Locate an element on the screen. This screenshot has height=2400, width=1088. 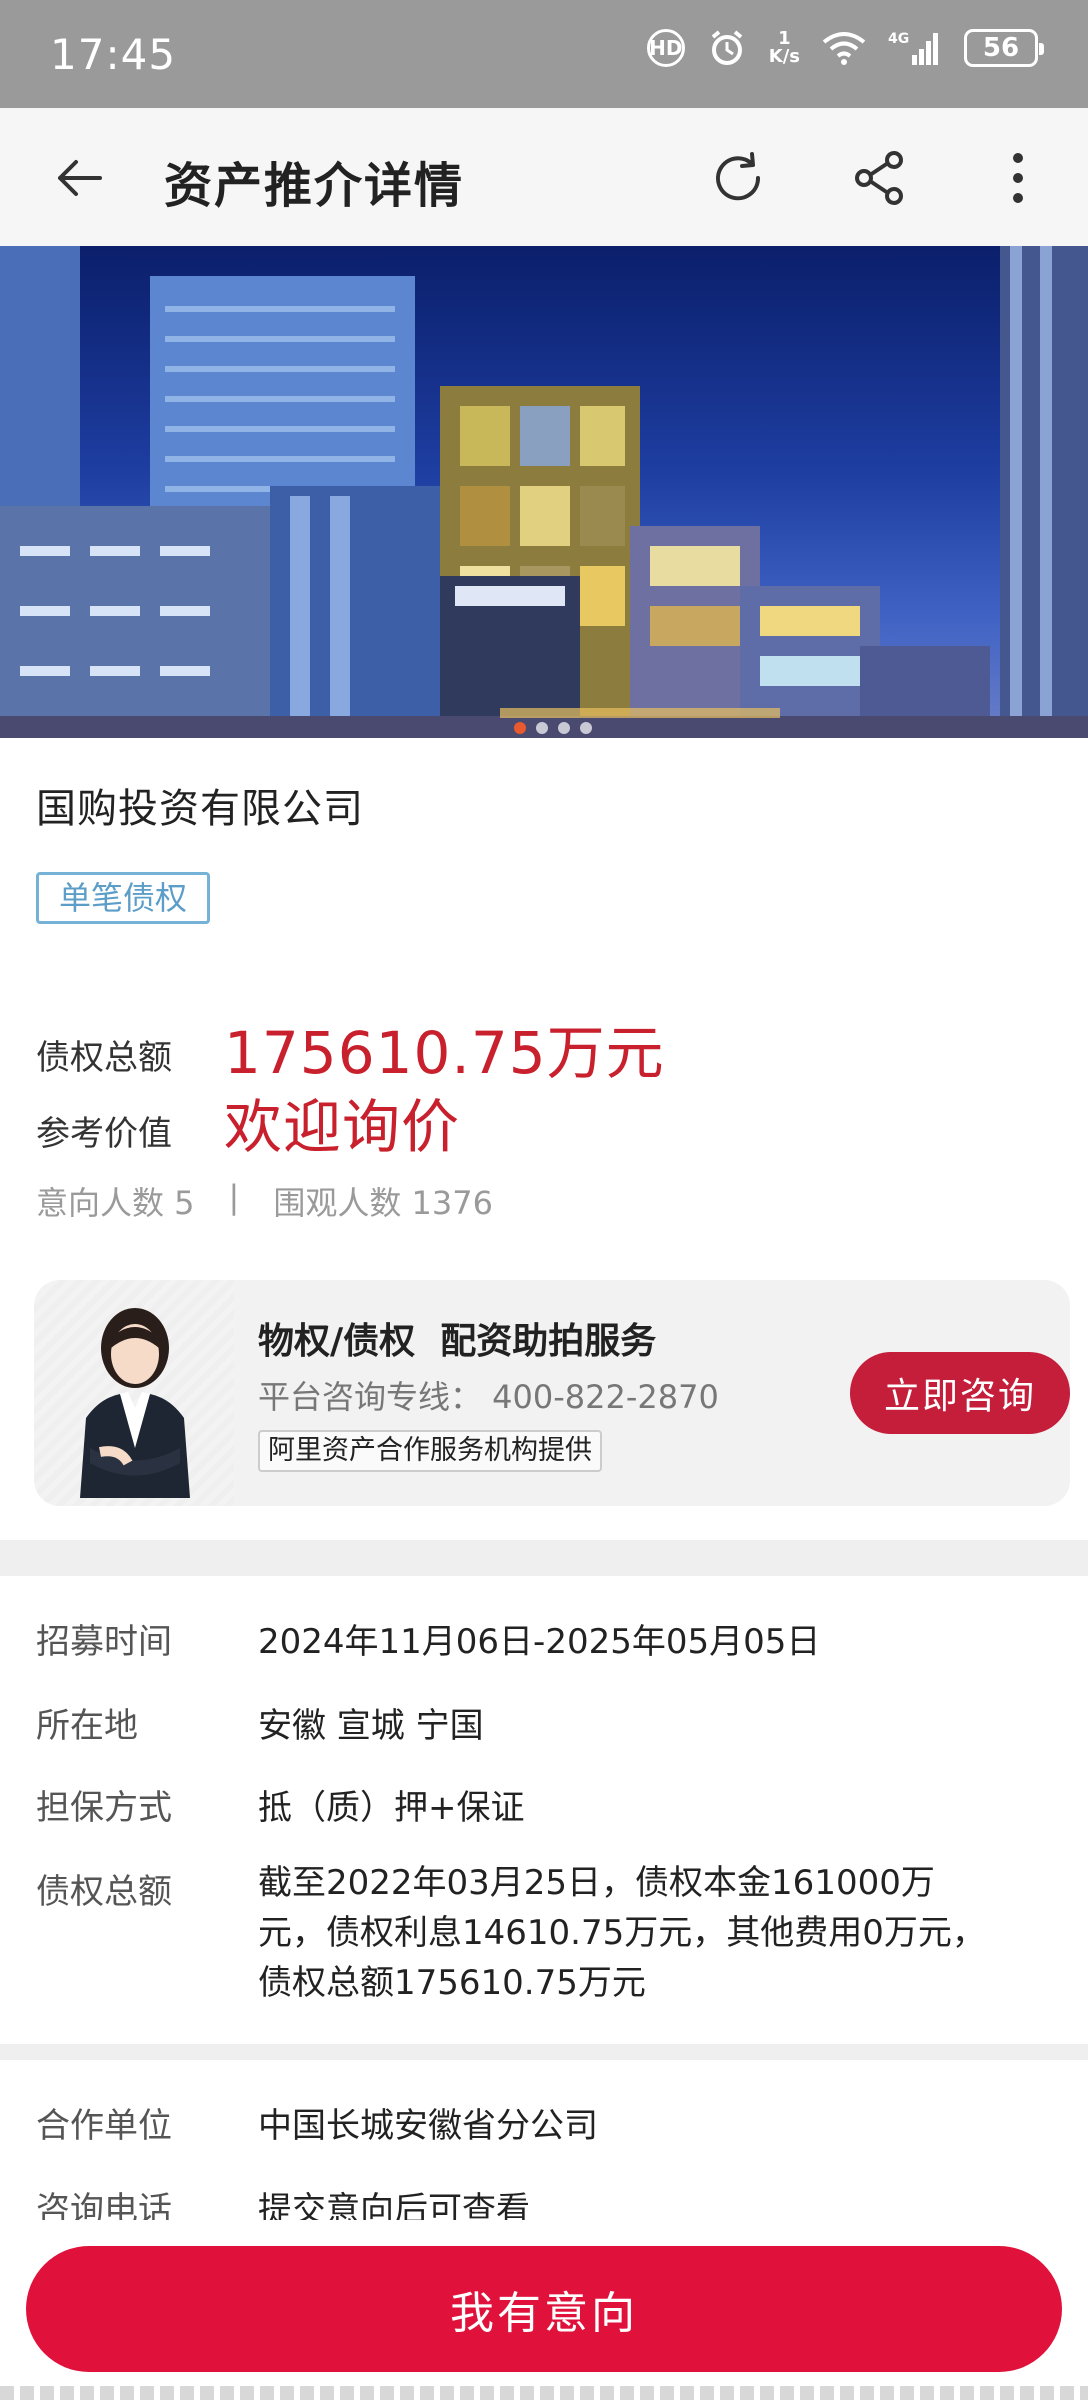
detail-label: 合作单位 is located at coordinates (104, 2126).